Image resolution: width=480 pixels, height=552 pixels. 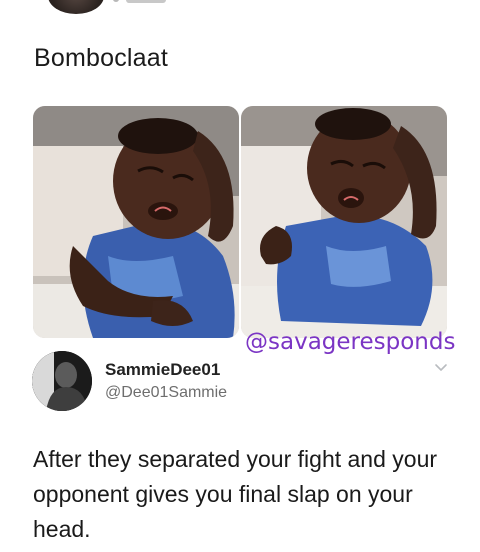 I want to click on display-name: SammieDee01, so click(x=162, y=370).